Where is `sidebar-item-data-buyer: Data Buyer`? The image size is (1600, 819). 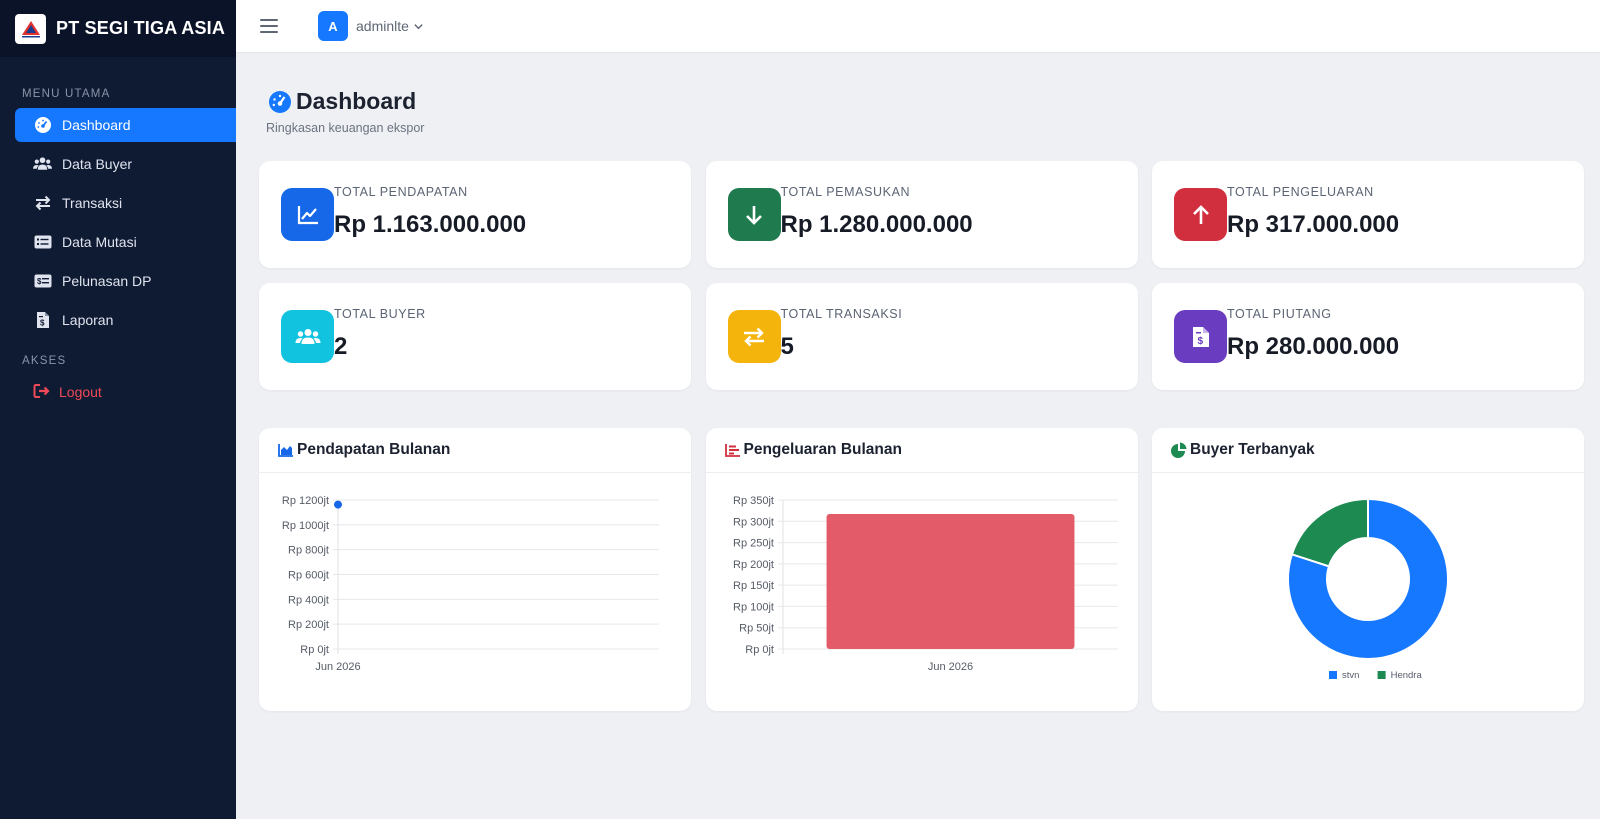 sidebar-item-data-buyer: Data Buyer is located at coordinates (125, 164).